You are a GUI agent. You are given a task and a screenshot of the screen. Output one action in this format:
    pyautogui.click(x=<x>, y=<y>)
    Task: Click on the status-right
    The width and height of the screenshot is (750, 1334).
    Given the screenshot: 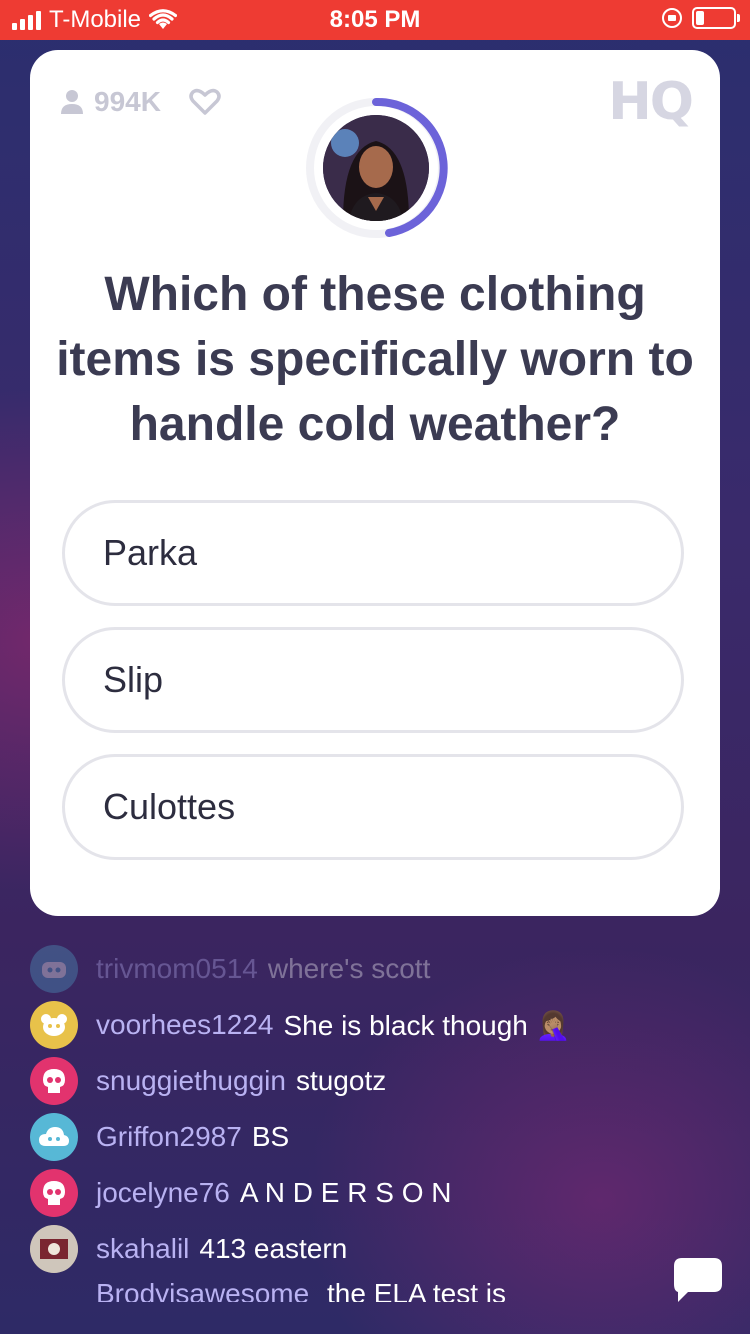 What is the action you would take?
    pyautogui.click(x=701, y=18)
    